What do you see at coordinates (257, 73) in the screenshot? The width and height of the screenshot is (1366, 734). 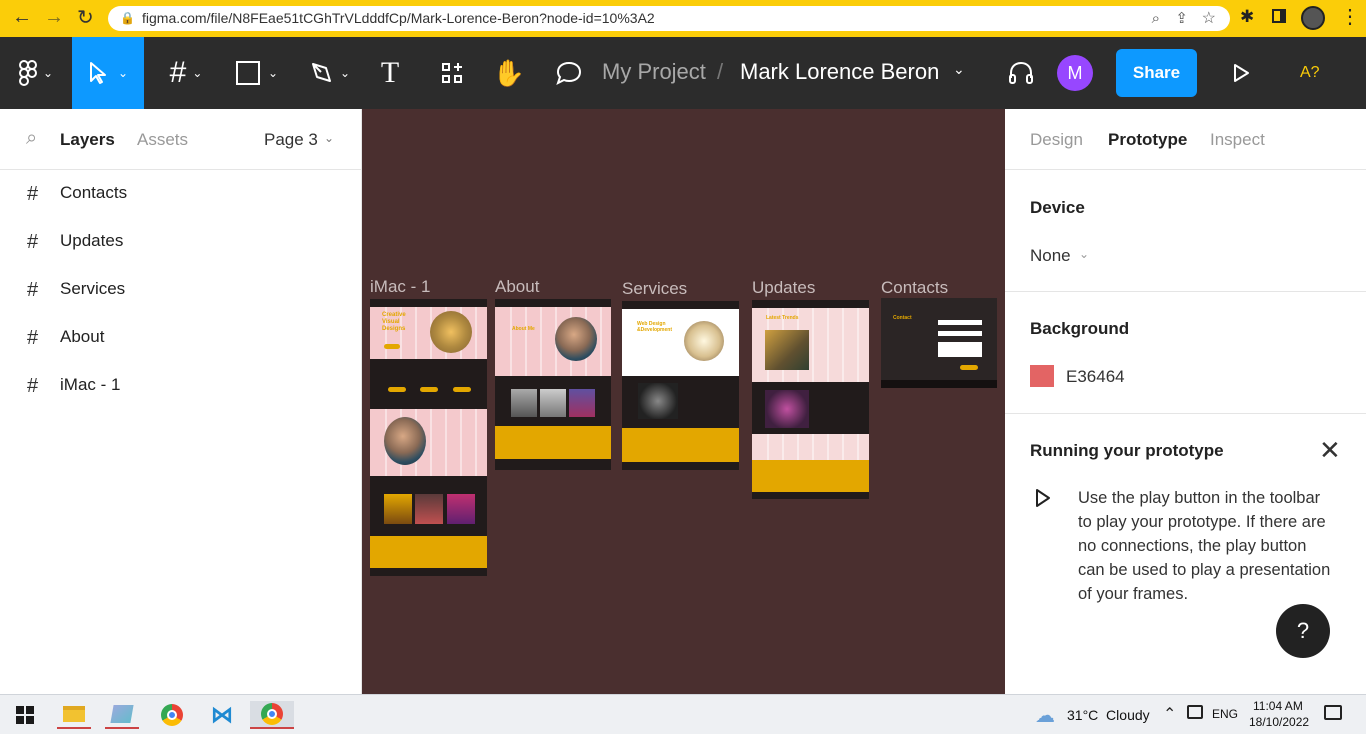 I see `shape-tool-button: ⌄` at bounding box center [257, 73].